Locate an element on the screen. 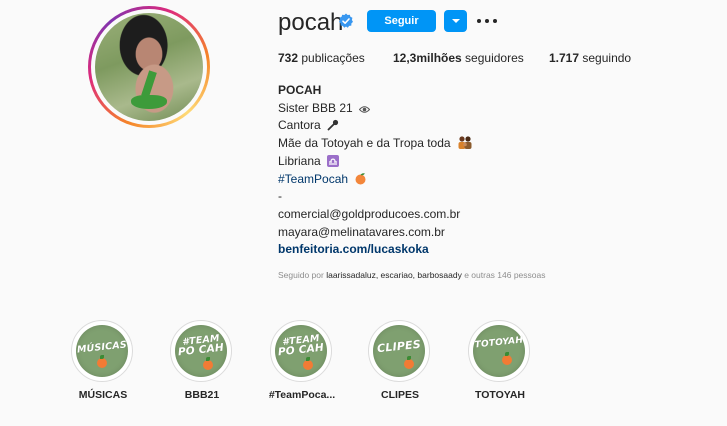 This screenshot has height=426, width=727. posts-count: 732 publicações is located at coordinates (321, 58).